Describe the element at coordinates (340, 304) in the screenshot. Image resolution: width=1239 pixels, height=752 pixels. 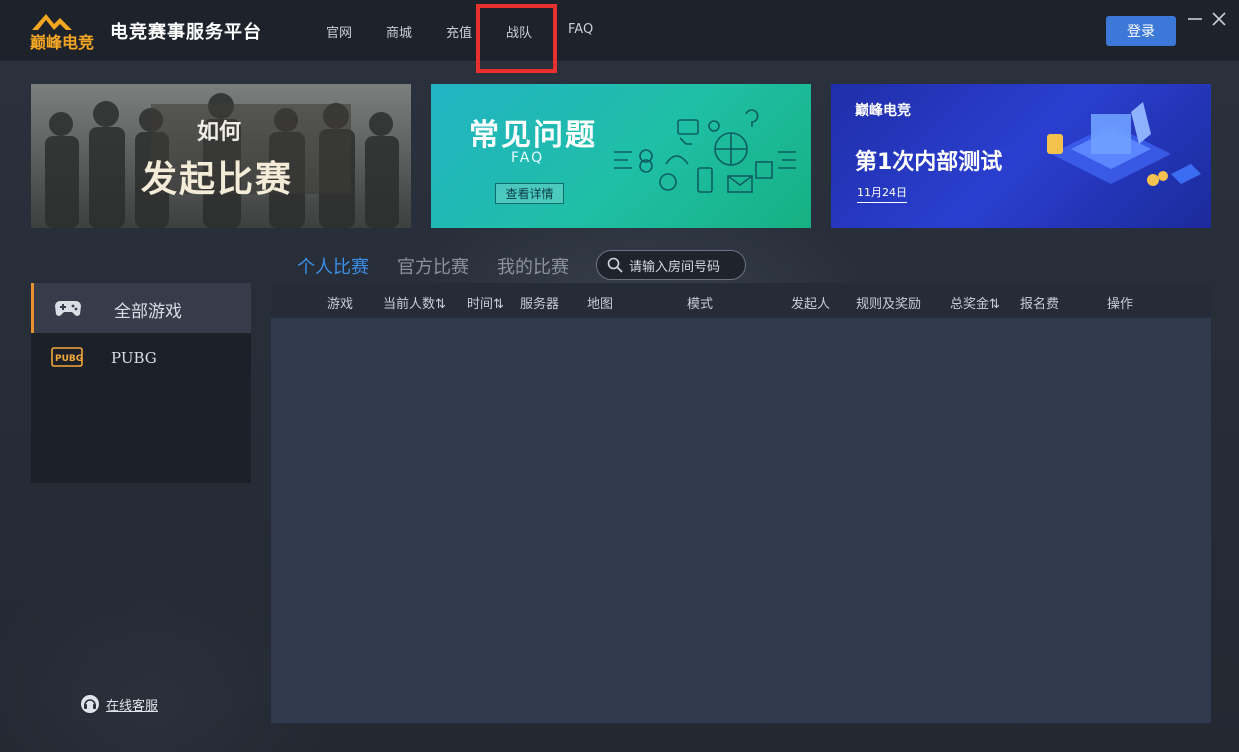
I see `column-game: 游戏` at that location.